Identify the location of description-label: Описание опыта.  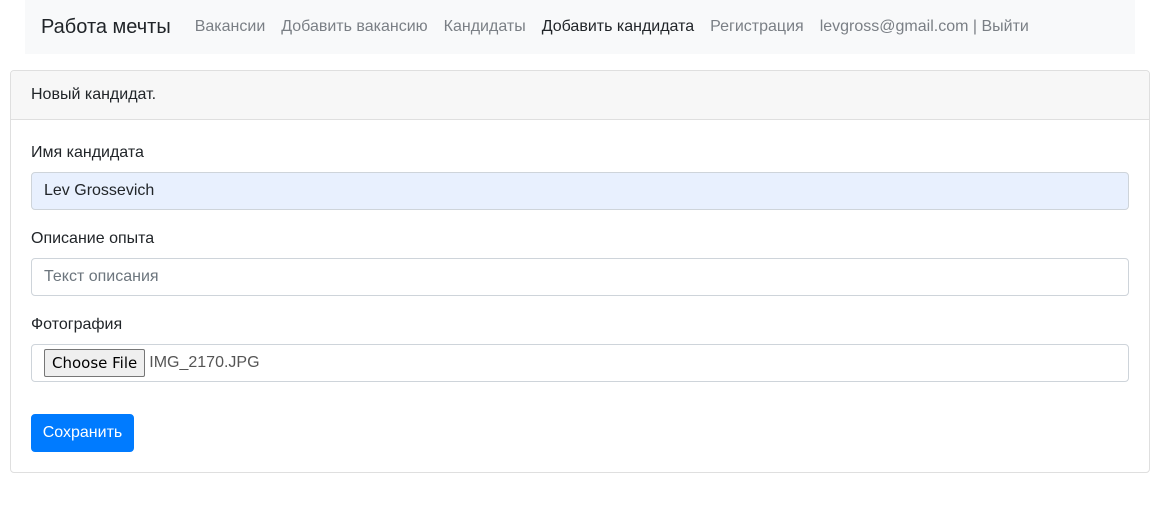
(93, 238).